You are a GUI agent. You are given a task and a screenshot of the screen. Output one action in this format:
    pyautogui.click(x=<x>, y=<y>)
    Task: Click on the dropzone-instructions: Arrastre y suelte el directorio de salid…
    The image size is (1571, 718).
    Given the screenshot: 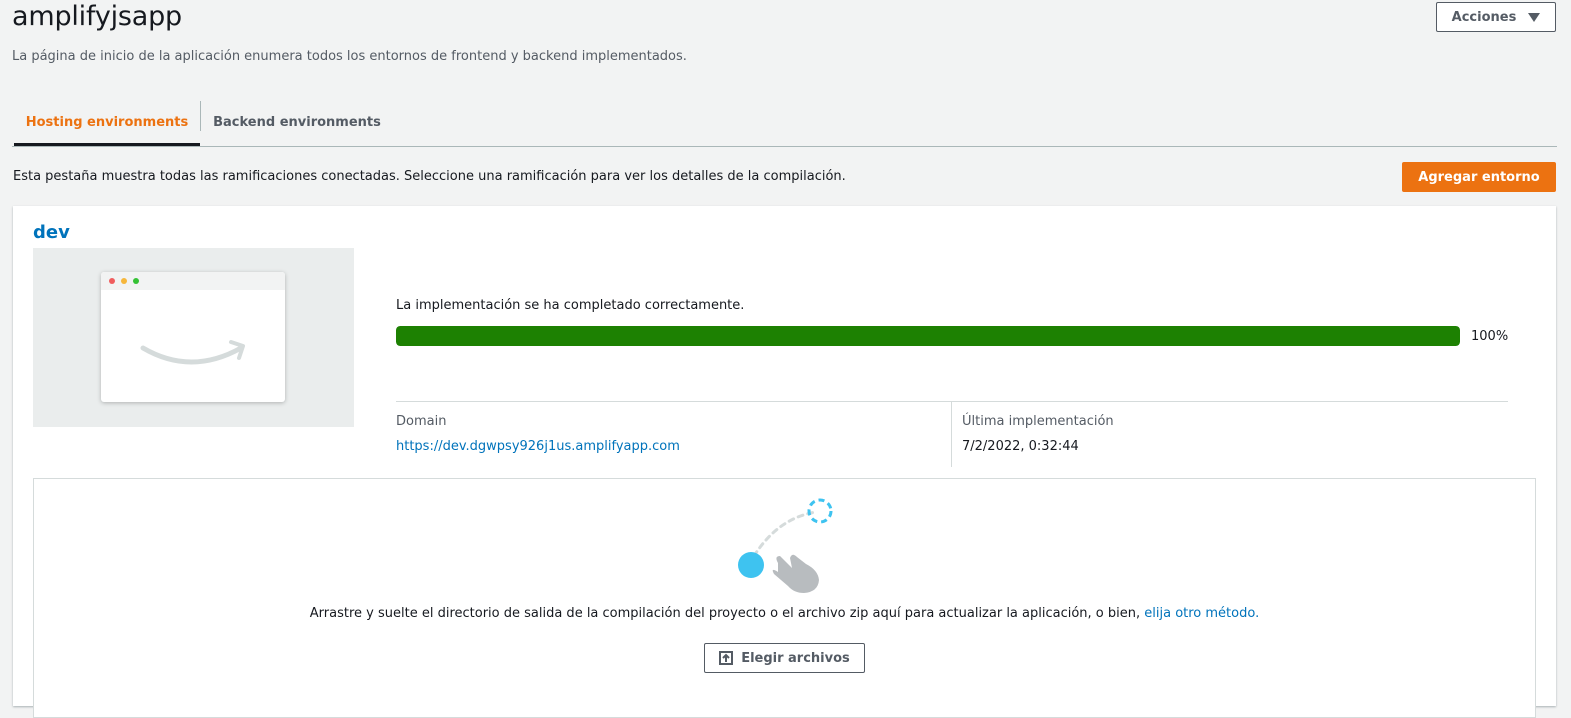 What is the action you would take?
    pyautogui.click(x=784, y=613)
    